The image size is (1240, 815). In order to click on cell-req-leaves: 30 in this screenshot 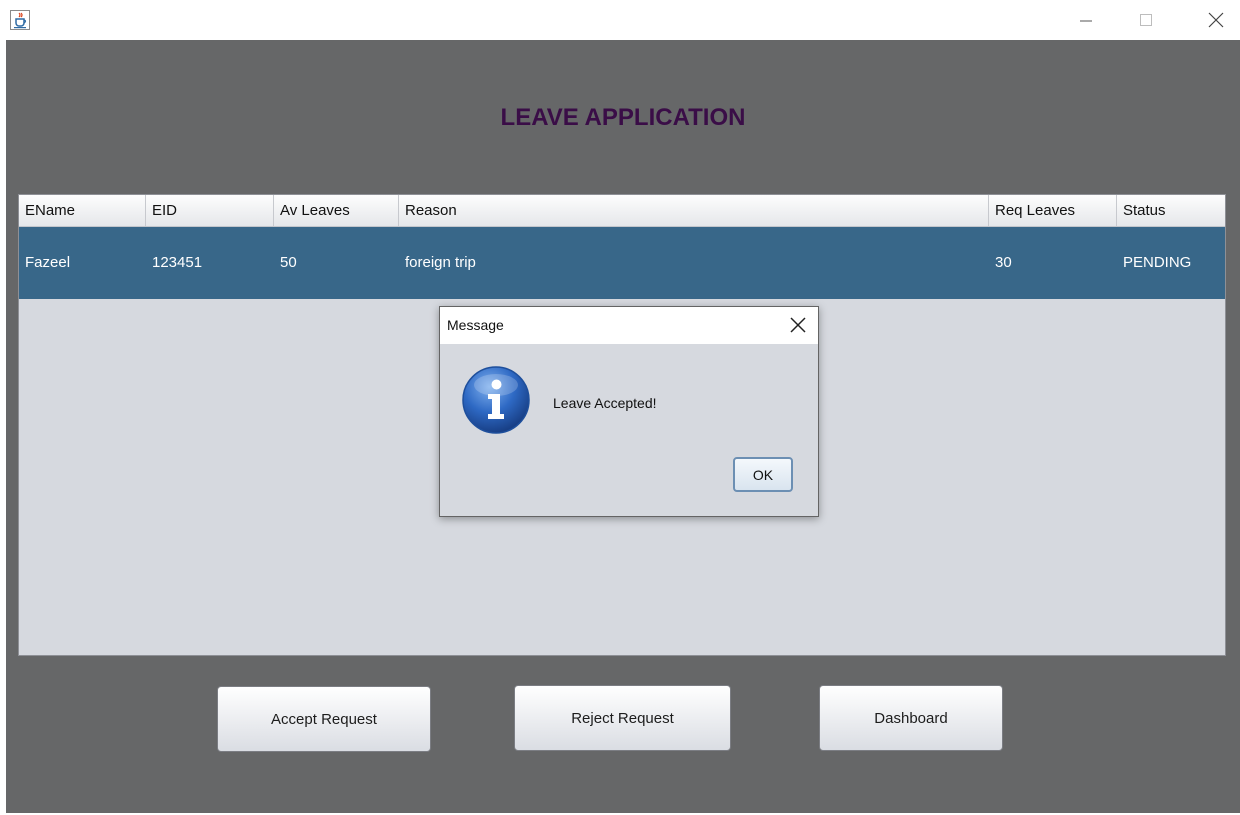, I will do `click(1003, 262)`.